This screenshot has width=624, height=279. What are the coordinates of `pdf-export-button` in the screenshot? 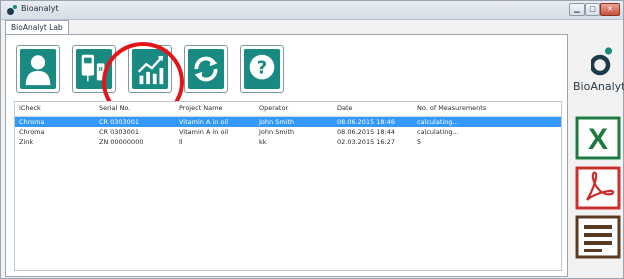 It's located at (598, 188).